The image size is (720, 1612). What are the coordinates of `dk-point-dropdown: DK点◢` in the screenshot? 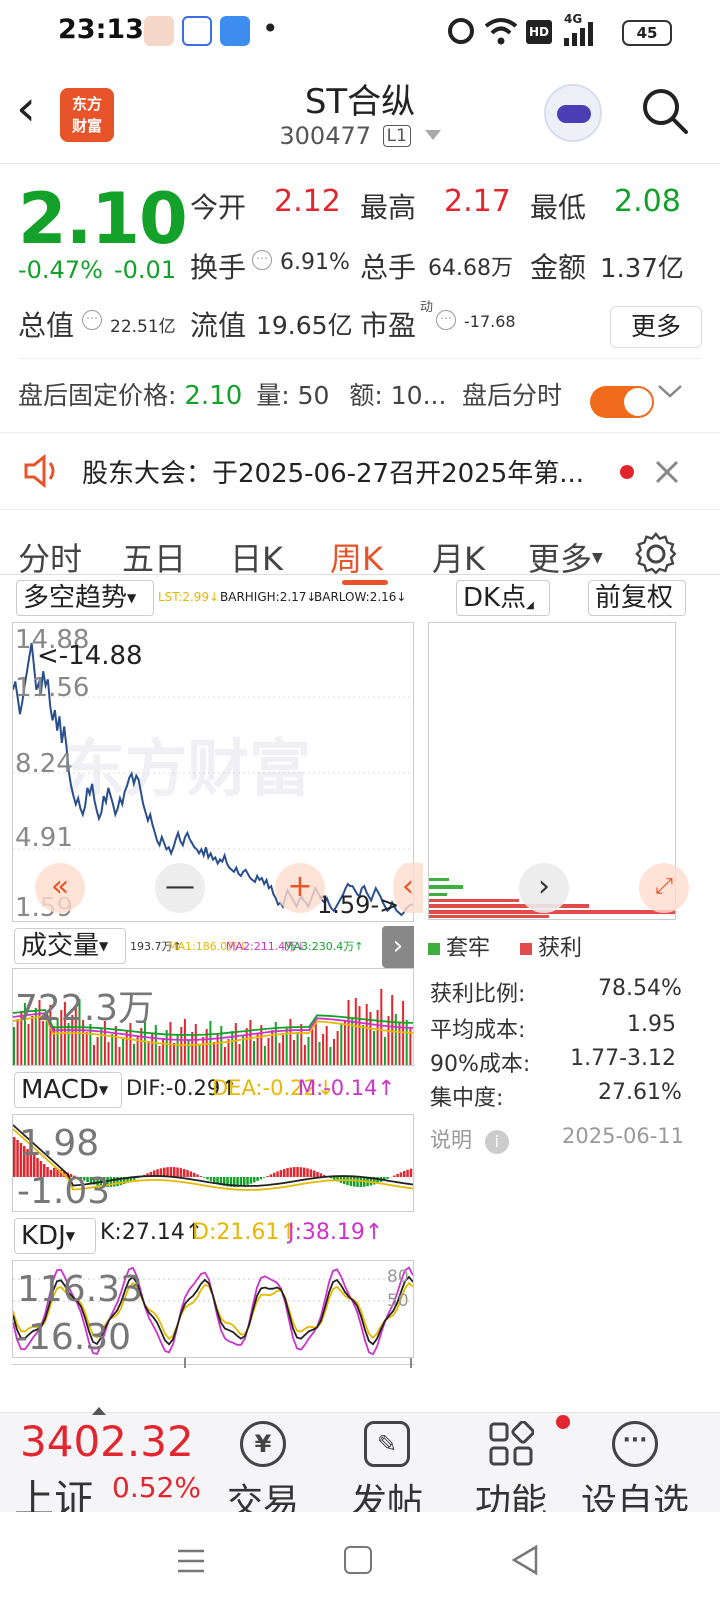 It's located at (503, 598).